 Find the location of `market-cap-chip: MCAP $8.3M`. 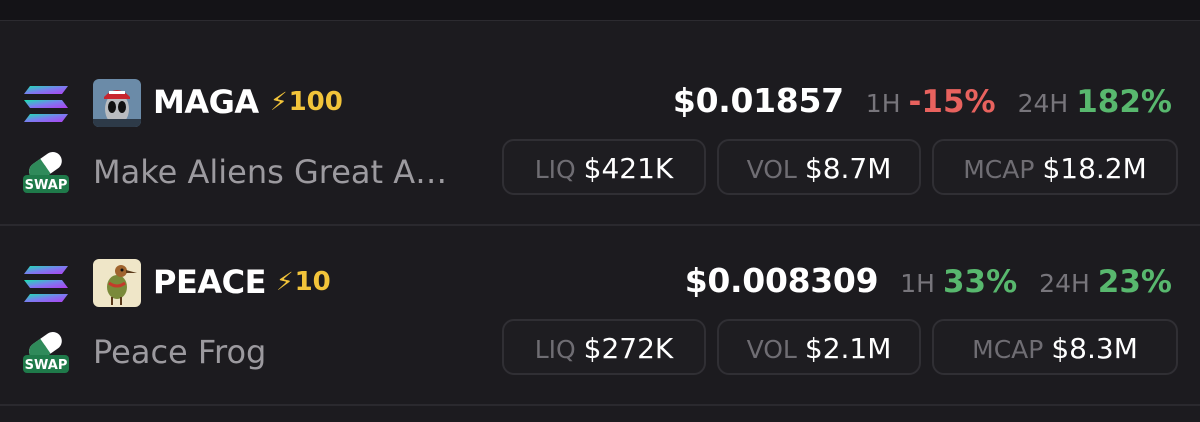

market-cap-chip: MCAP $8.3M is located at coordinates (1055, 347).